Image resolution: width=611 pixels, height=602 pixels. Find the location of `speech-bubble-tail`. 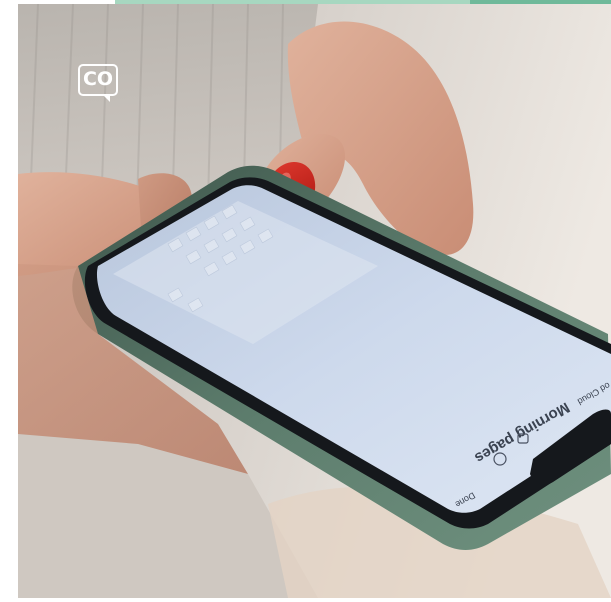

speech-bubble-tail is located at coordinates (106, 98).